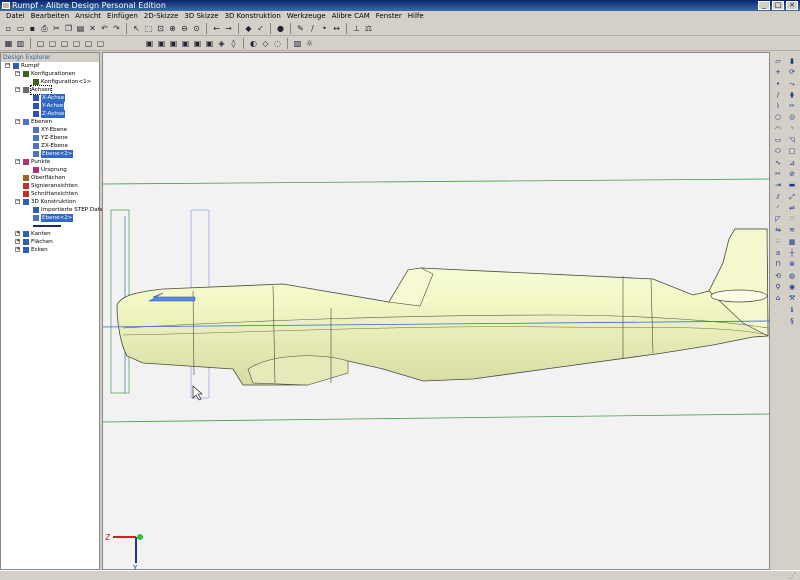 This screenshot has width=800, height=580. Describe the element at coordinates (260, 28) in the screenshot. I see `check-icon: ✓` at that location.